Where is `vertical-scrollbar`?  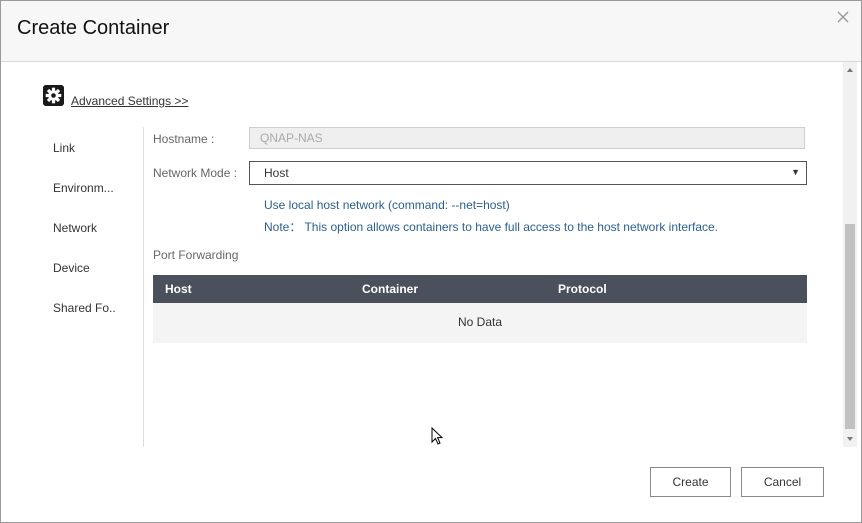
vertical-scrollbar is located at coordinates (850, 254).